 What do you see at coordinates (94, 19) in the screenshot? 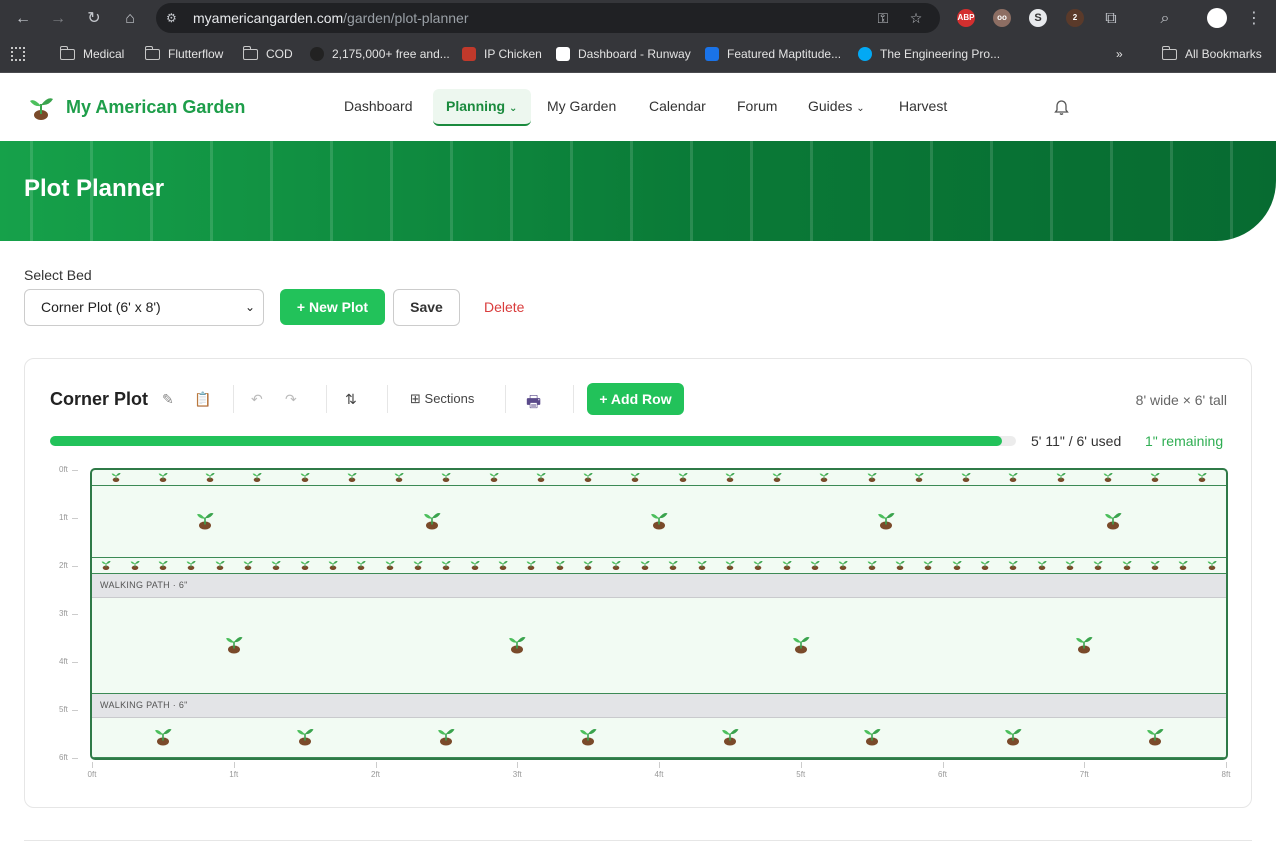
I see `reload-icon: ↻` at bounding box center [94, 19].